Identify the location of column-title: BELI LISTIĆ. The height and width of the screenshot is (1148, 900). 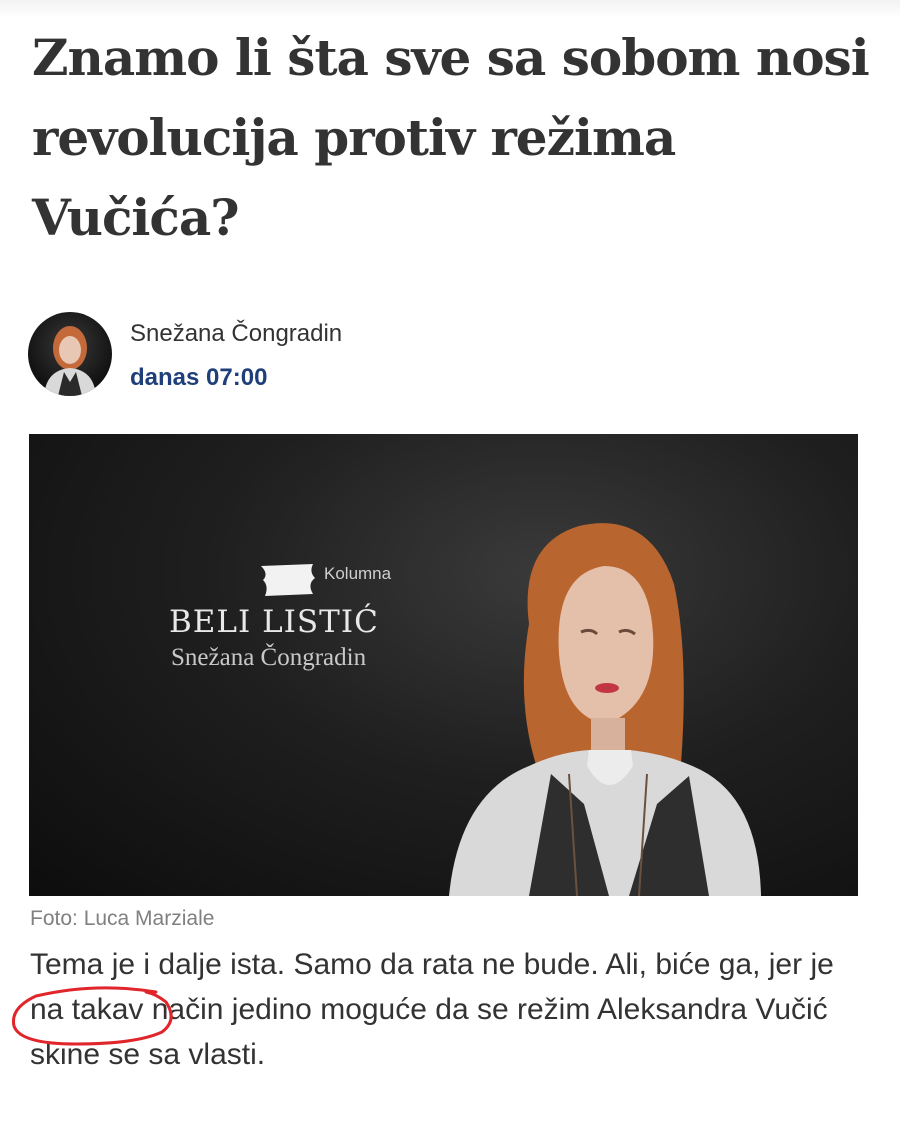
(274, 622).